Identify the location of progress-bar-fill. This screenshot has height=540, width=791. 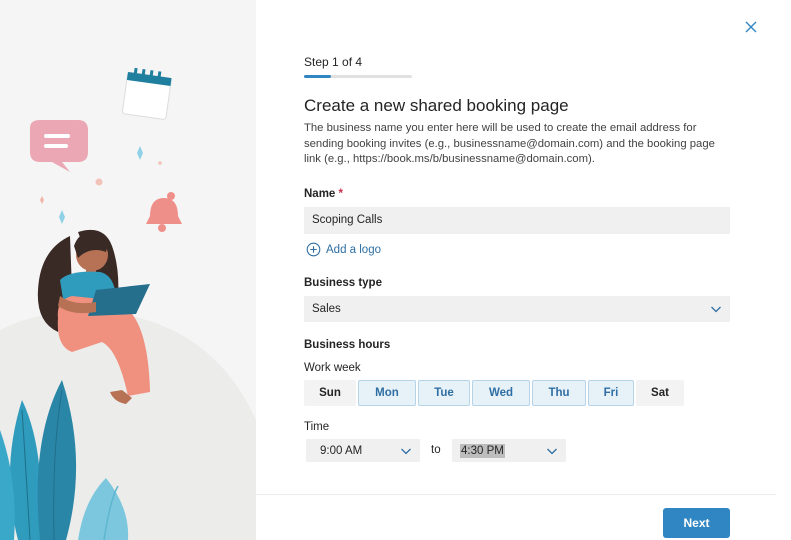
(317, 76).